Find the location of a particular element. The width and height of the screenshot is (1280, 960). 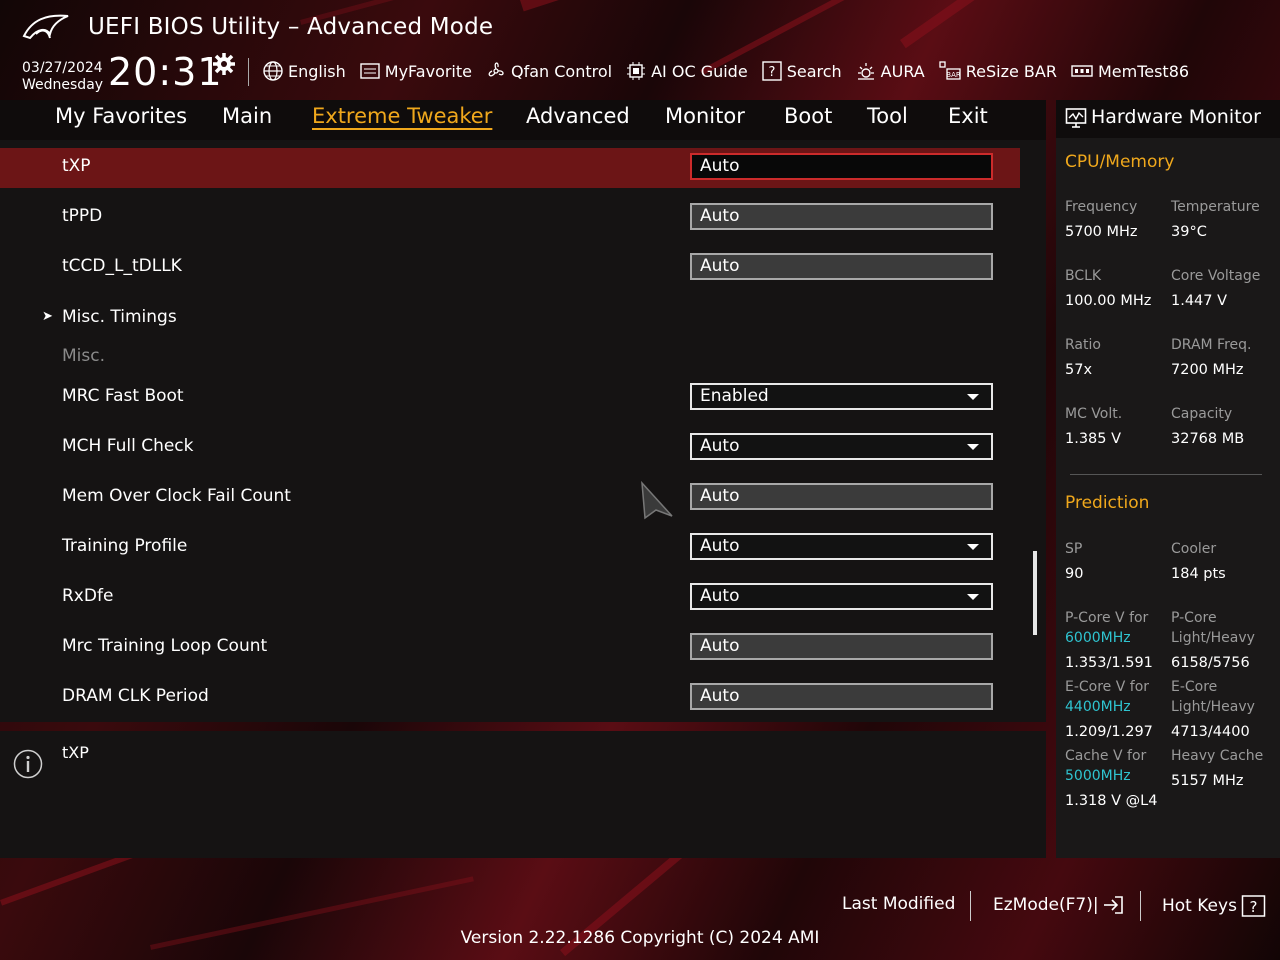

setting-row-mch-full-check: MCH Full Check Auto is located at coordinates (510, 448).